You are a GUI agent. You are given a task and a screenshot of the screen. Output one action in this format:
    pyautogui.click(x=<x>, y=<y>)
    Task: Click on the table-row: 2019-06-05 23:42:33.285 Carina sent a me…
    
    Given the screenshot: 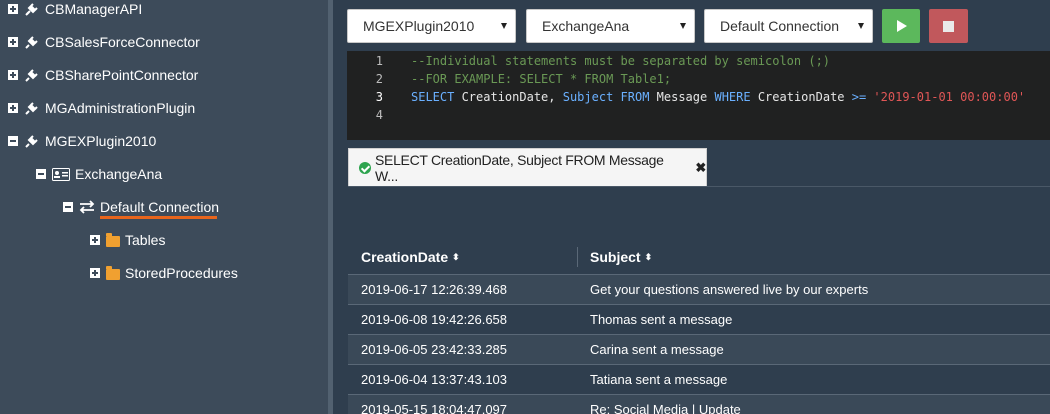 What is the action you would take?
    pyautogui.click(x=699, y=349)
    